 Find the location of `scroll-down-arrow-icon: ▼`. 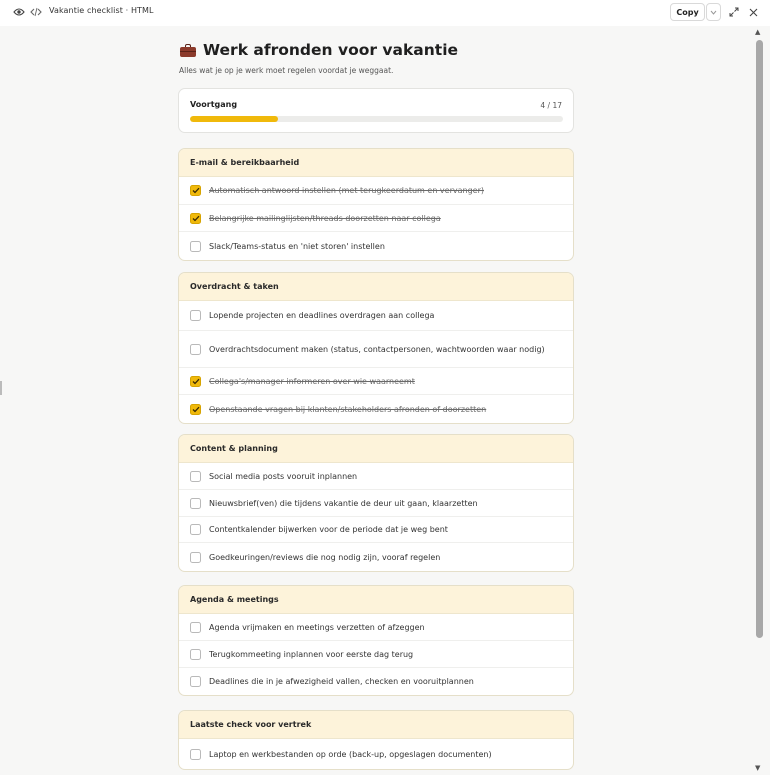

scroll-down-arrow-icon: ▼ is located at coordinates (757, 768).